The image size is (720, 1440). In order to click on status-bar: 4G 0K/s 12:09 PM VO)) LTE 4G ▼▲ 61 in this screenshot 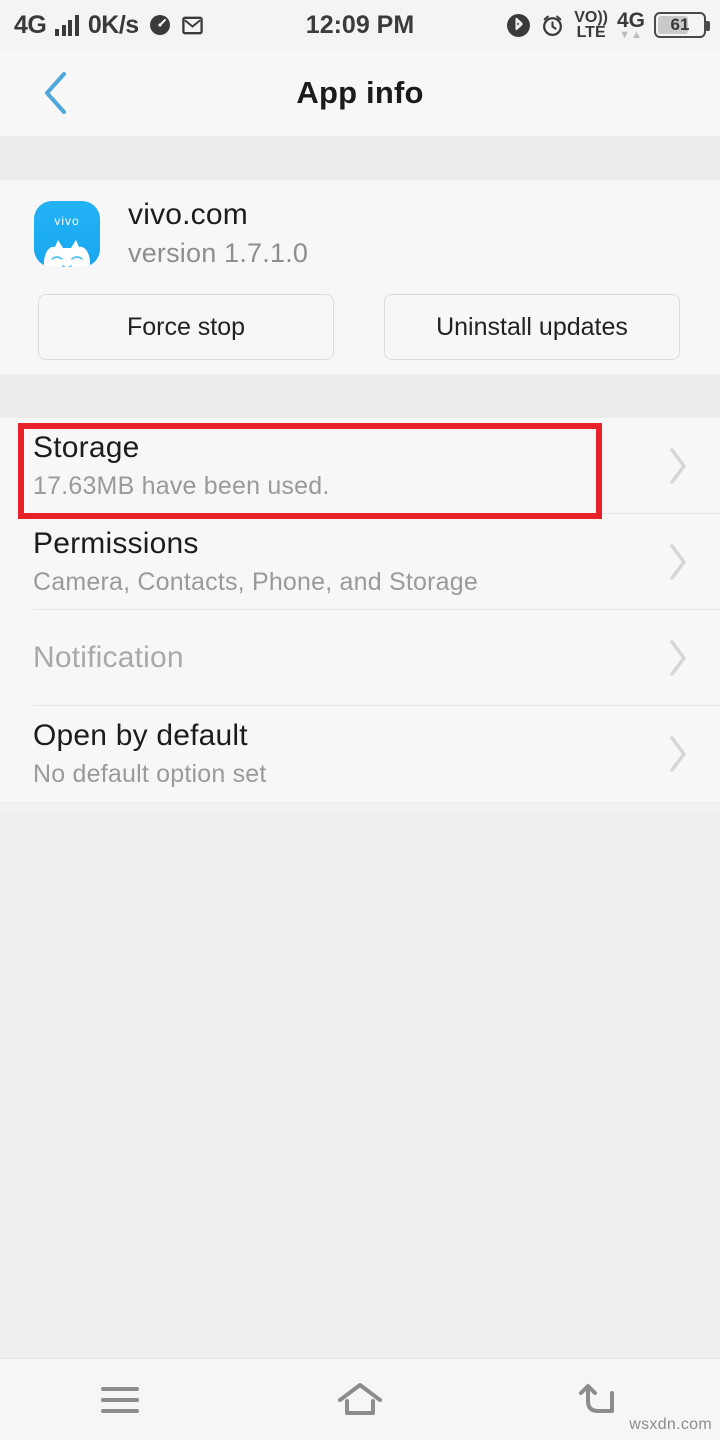, I will do `click(360, 25)`.